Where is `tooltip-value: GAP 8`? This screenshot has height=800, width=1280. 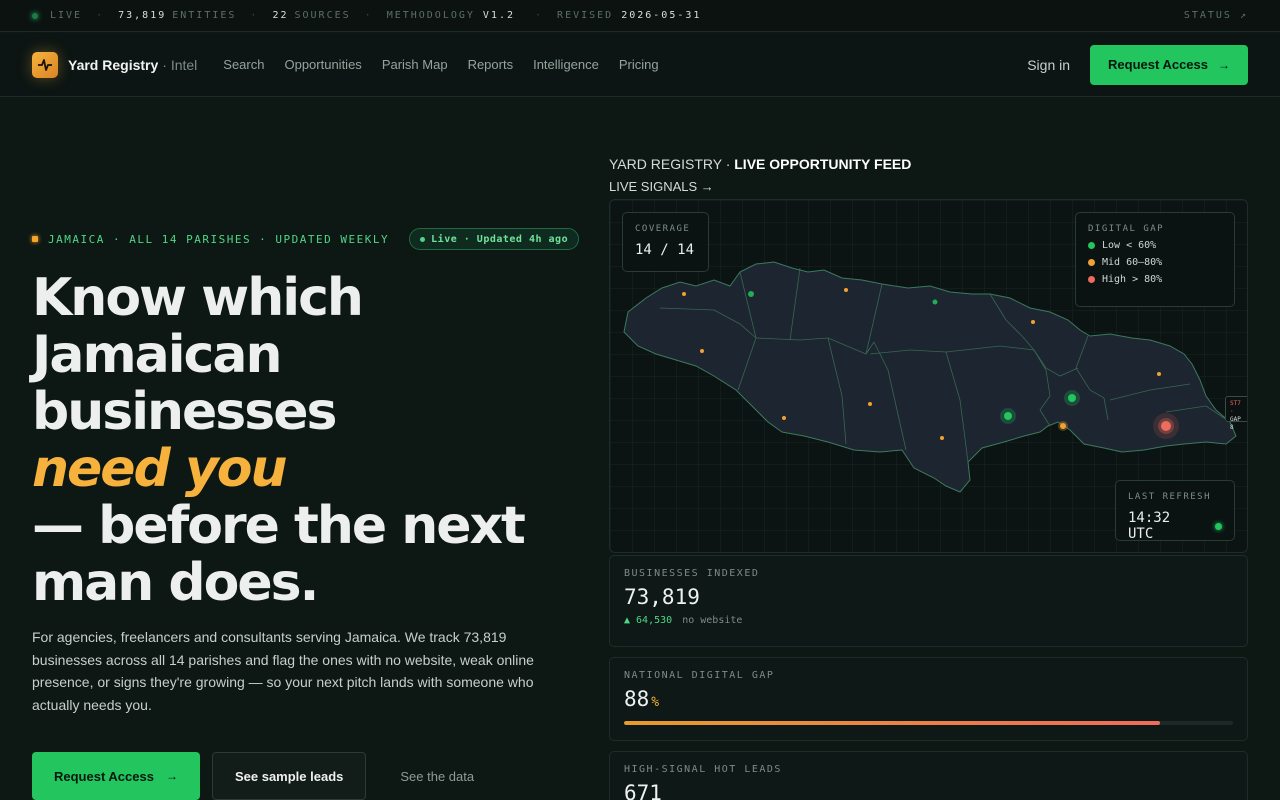 tooltip-value: GAP 8 is located at coordinates (1235, 423).